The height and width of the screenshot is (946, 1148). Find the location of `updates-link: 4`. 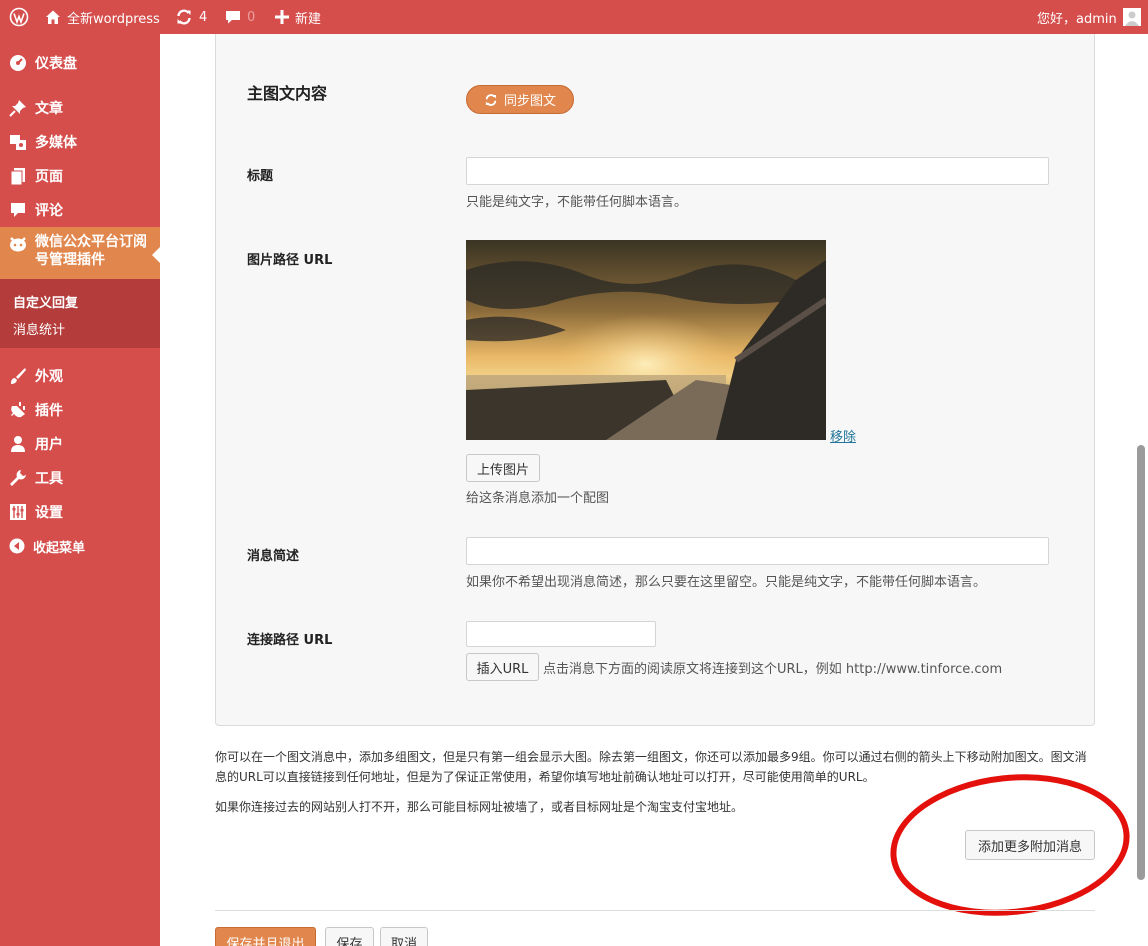

updates-link: 4 is located at coordinates (191, 17).